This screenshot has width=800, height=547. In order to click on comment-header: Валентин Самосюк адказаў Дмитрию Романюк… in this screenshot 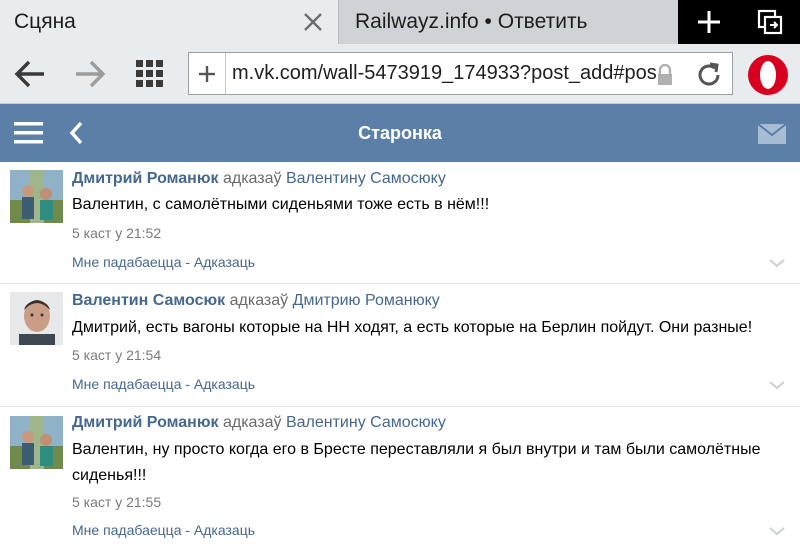, I will do `click(256, 301)`.